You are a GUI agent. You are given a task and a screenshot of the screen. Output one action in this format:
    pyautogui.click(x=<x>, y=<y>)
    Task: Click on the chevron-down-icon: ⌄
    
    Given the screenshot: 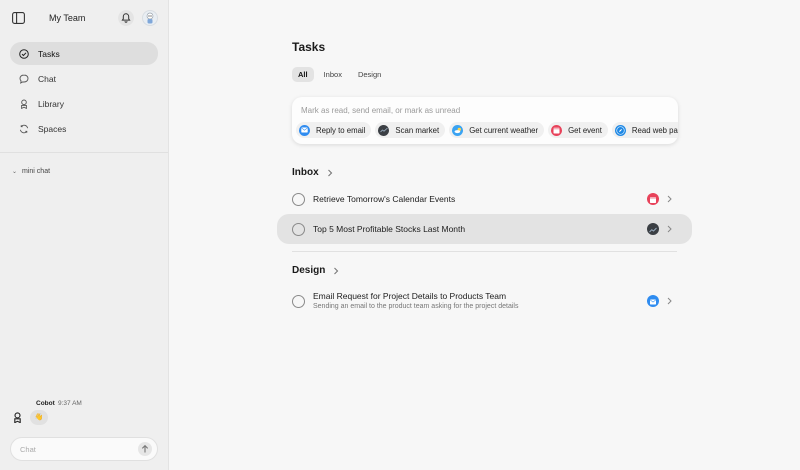 What is the action you would take?
    pyautogui.click(x=15, y=172)
    